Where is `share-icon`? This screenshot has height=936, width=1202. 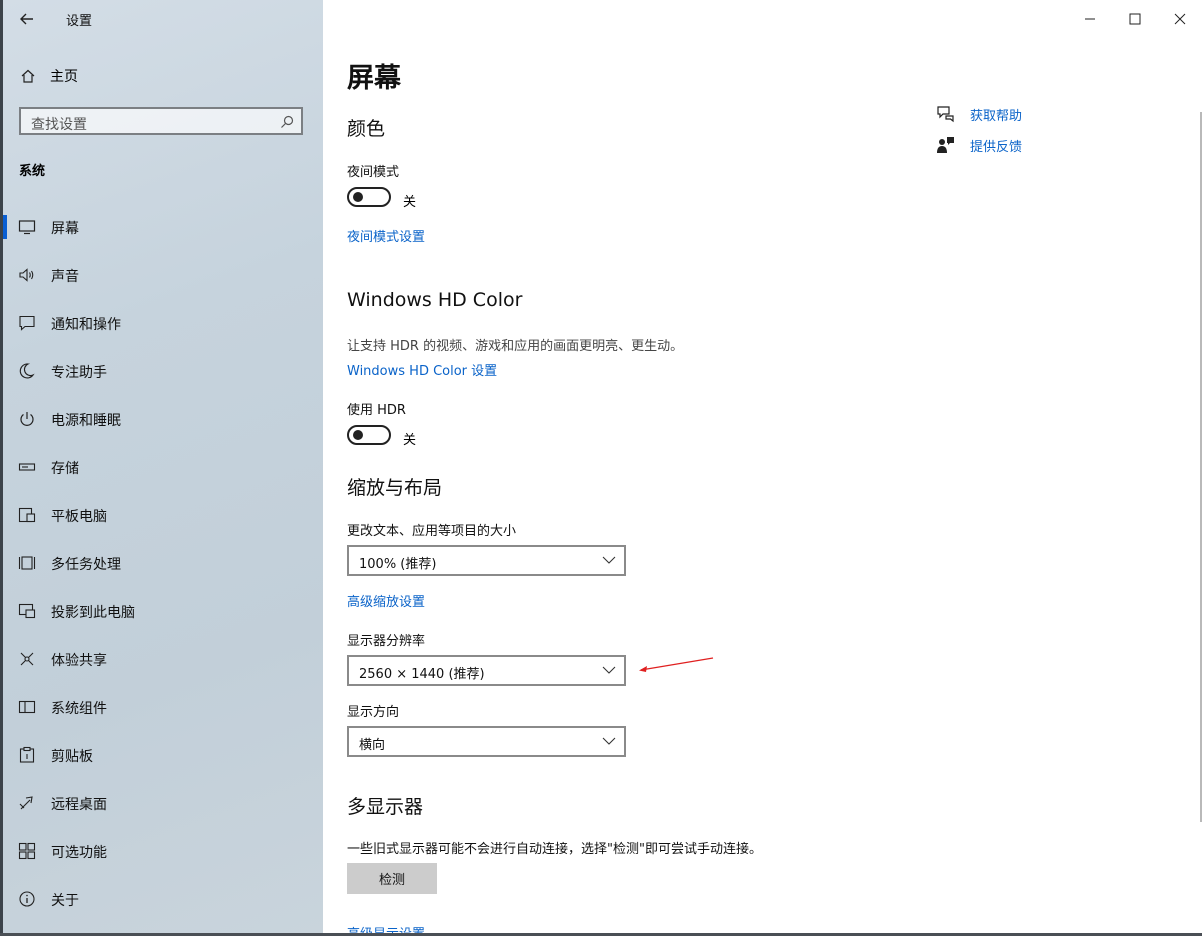 share-icon is located at coordinates (27, 659).